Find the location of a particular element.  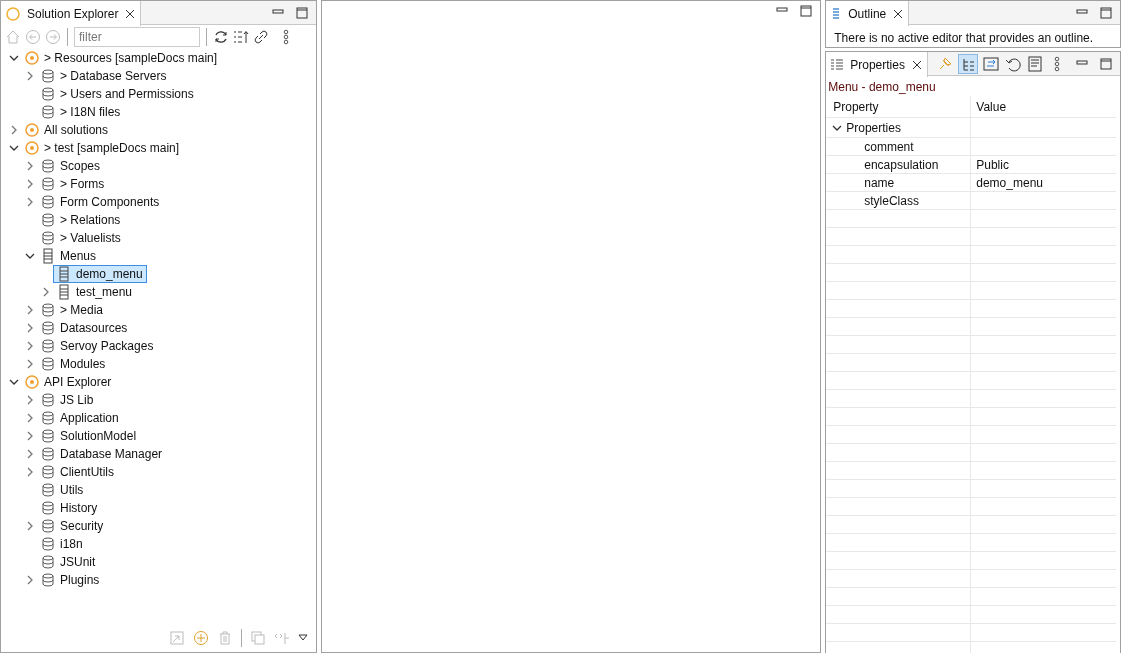

filter-field: filter is located at coordinates (137, 37).